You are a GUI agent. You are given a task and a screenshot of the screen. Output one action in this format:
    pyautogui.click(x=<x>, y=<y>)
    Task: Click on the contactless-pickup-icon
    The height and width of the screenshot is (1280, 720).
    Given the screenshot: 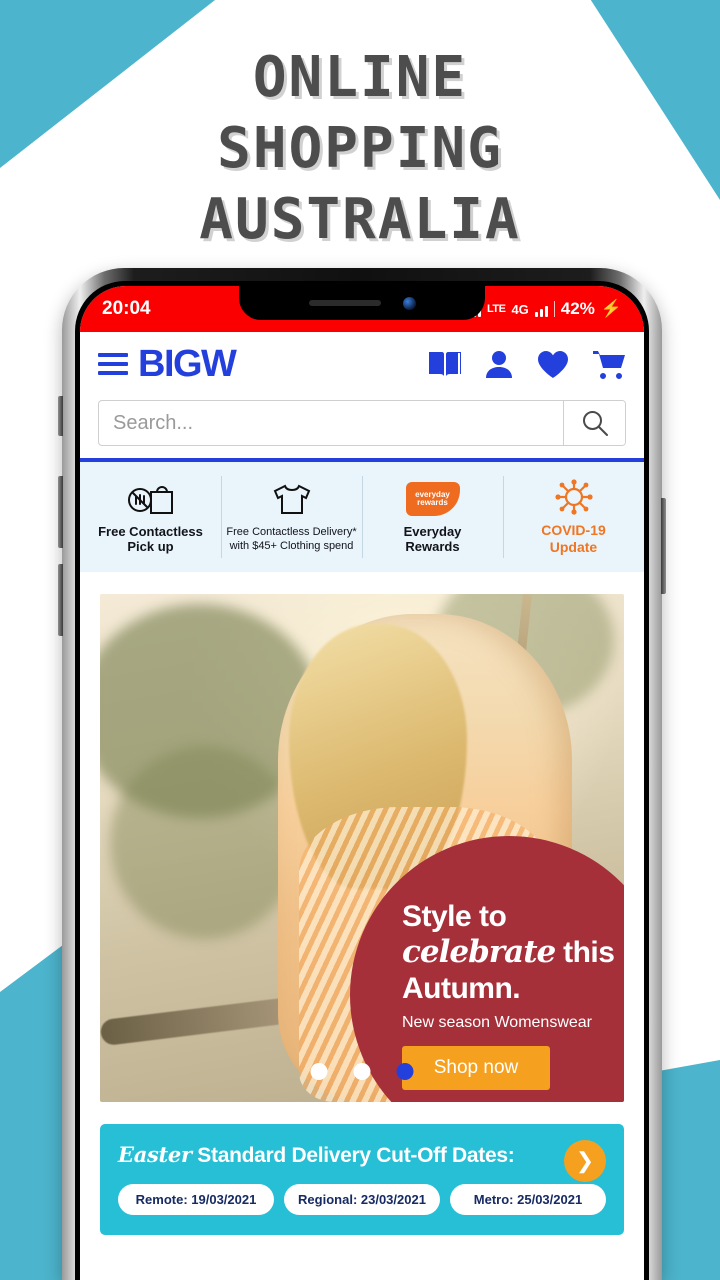 What is the action you would take?
    pyautogui.click(x=151, y=499)
    